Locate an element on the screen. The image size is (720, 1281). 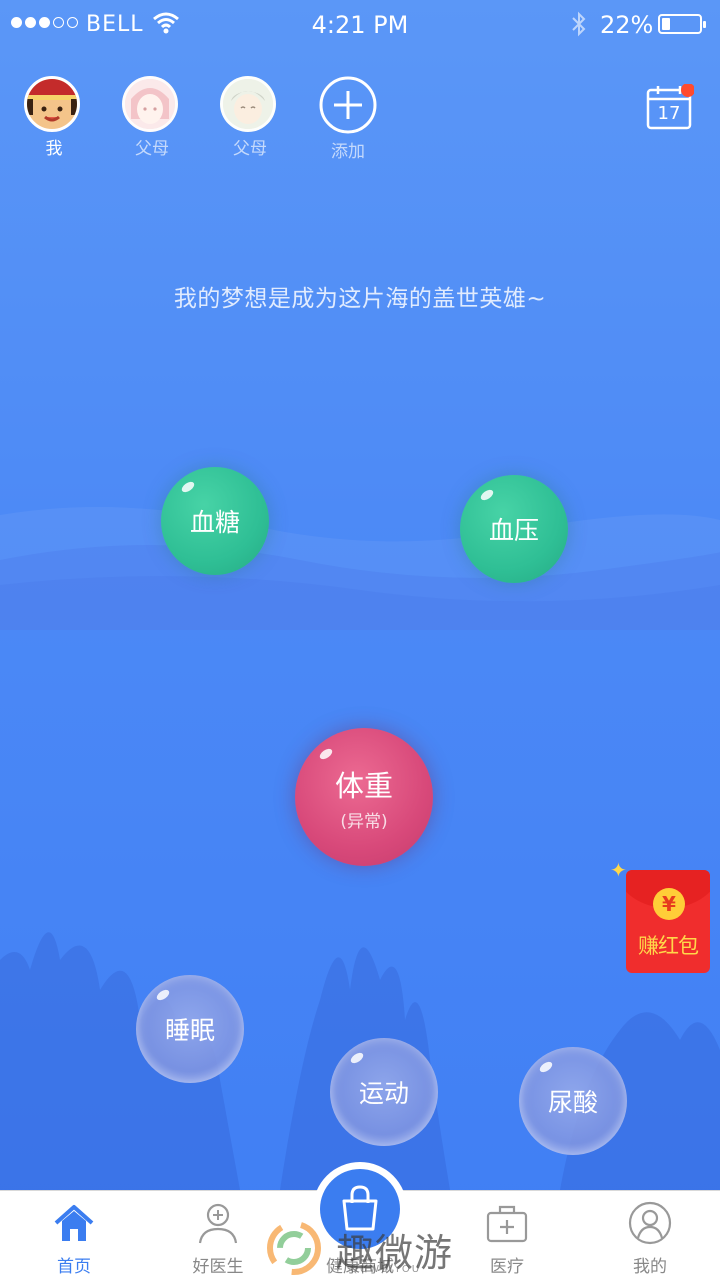
red-packet-button: ¥ 赚红包 is located at coordinates (668, 921).